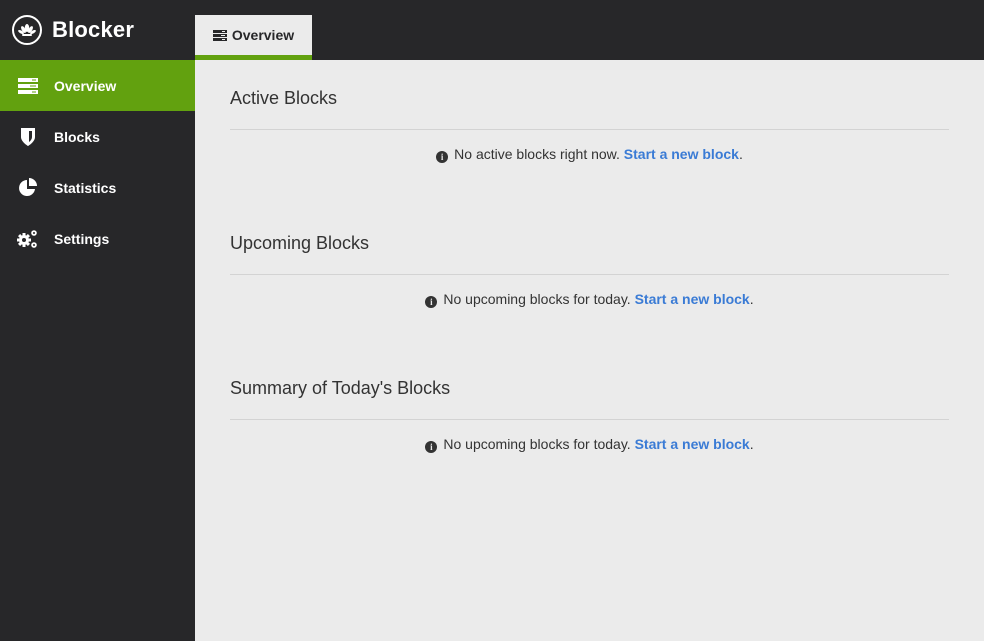 The image size is (984, 641). Describe the element at coordinates (589, 30) in the screenshot. I see `top-bar: Overview` at that location.